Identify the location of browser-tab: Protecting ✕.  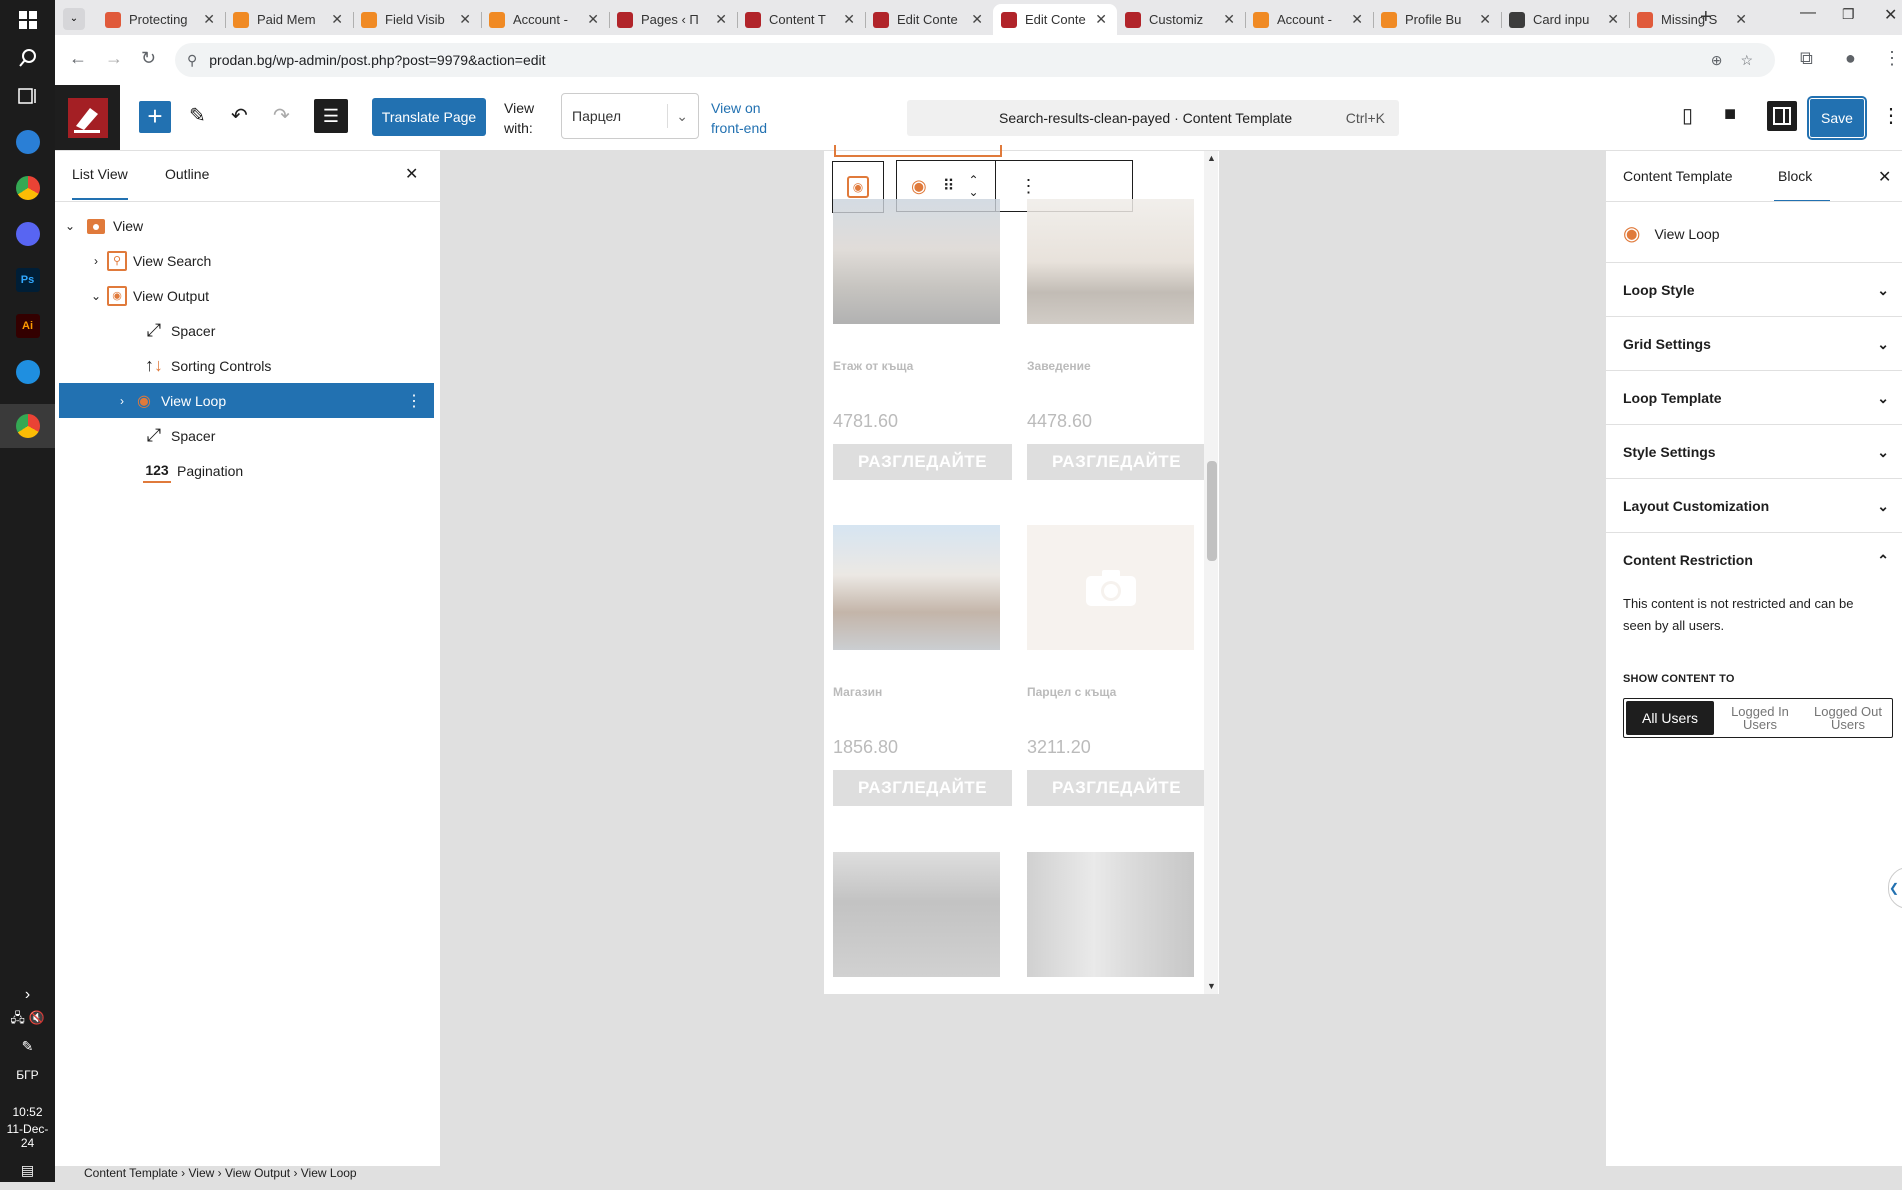
(161, 19).